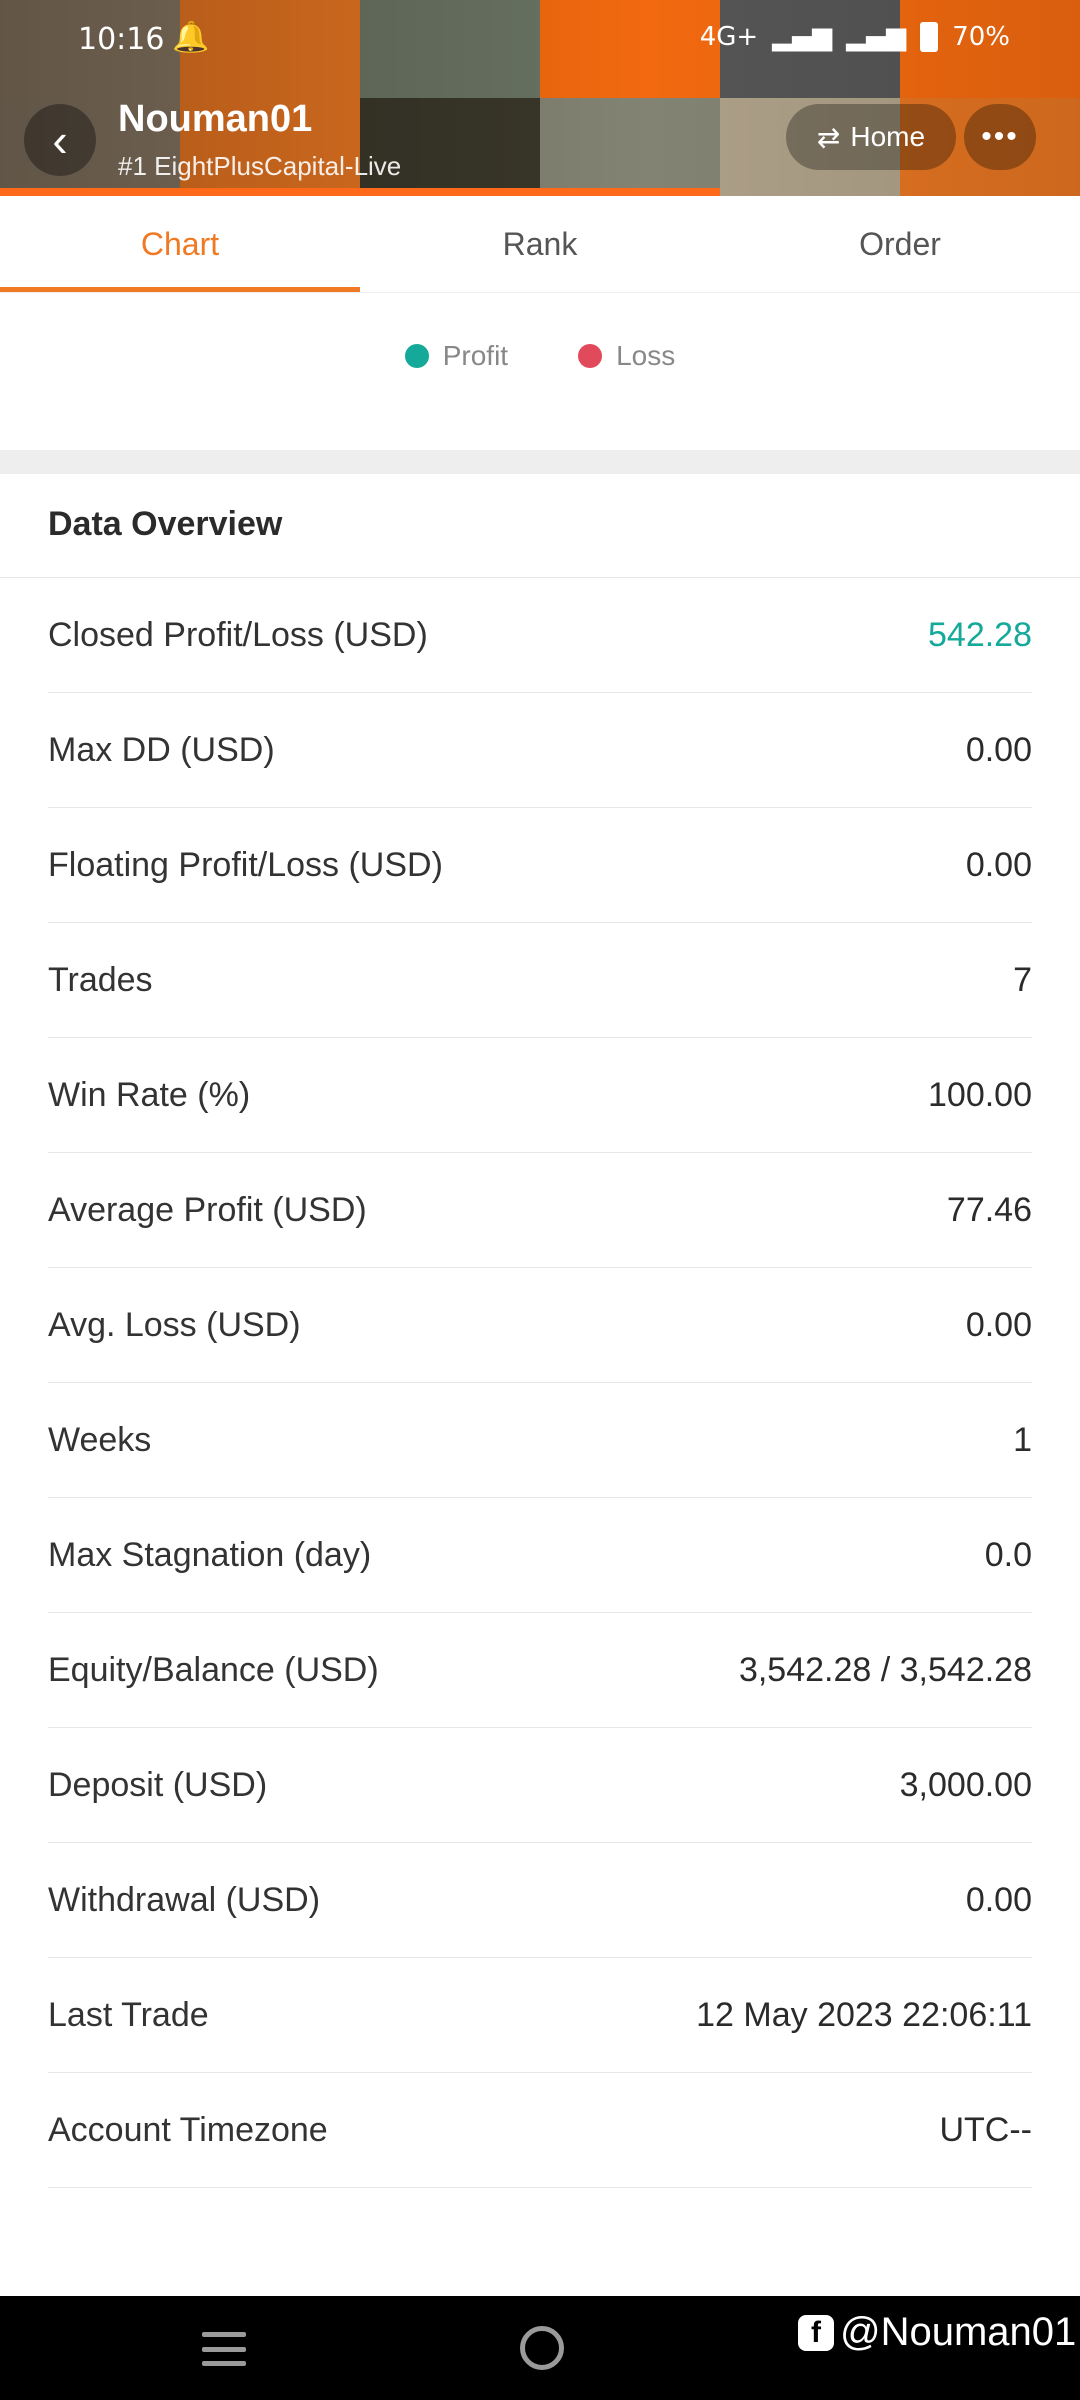 This screenshot has width=1080, height=2400. What do you see at coordinates (729, 37) in the screenshot?
I see `network-type: 4G+` at bounding box center [729, 37].